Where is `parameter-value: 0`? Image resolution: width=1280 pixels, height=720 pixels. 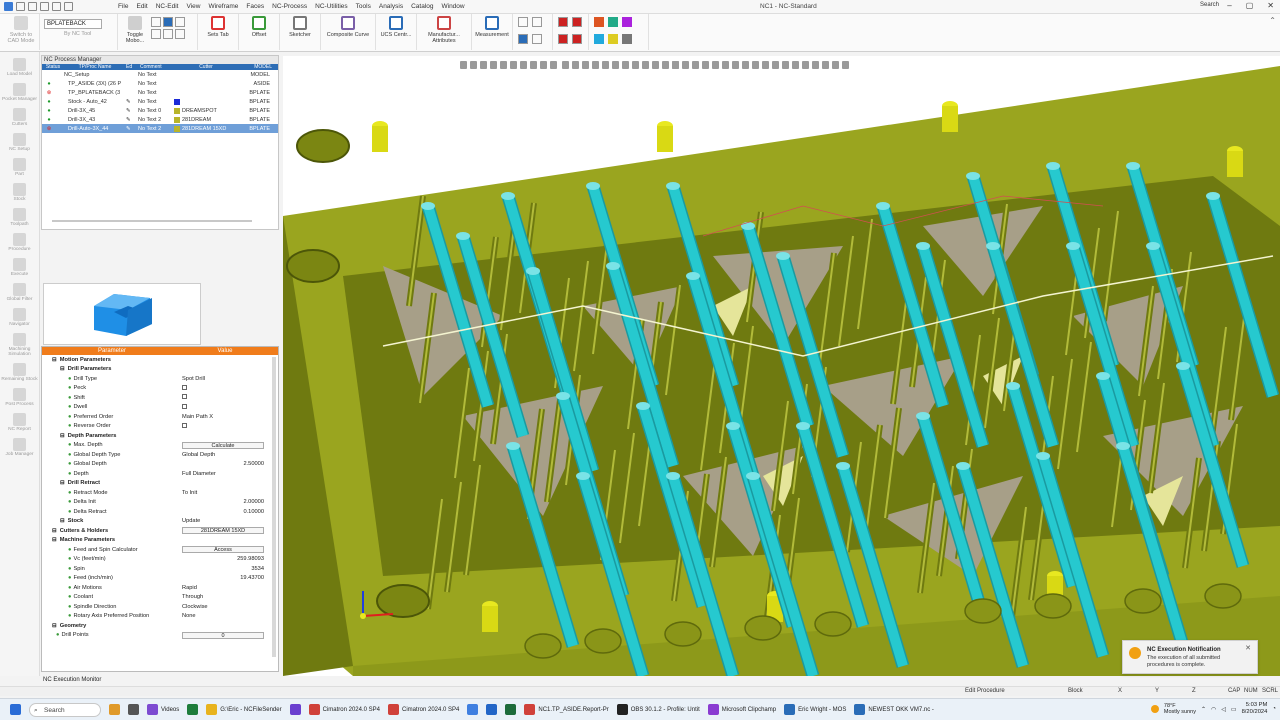
parameter-value: 0 is located at coordinates (226, 635).